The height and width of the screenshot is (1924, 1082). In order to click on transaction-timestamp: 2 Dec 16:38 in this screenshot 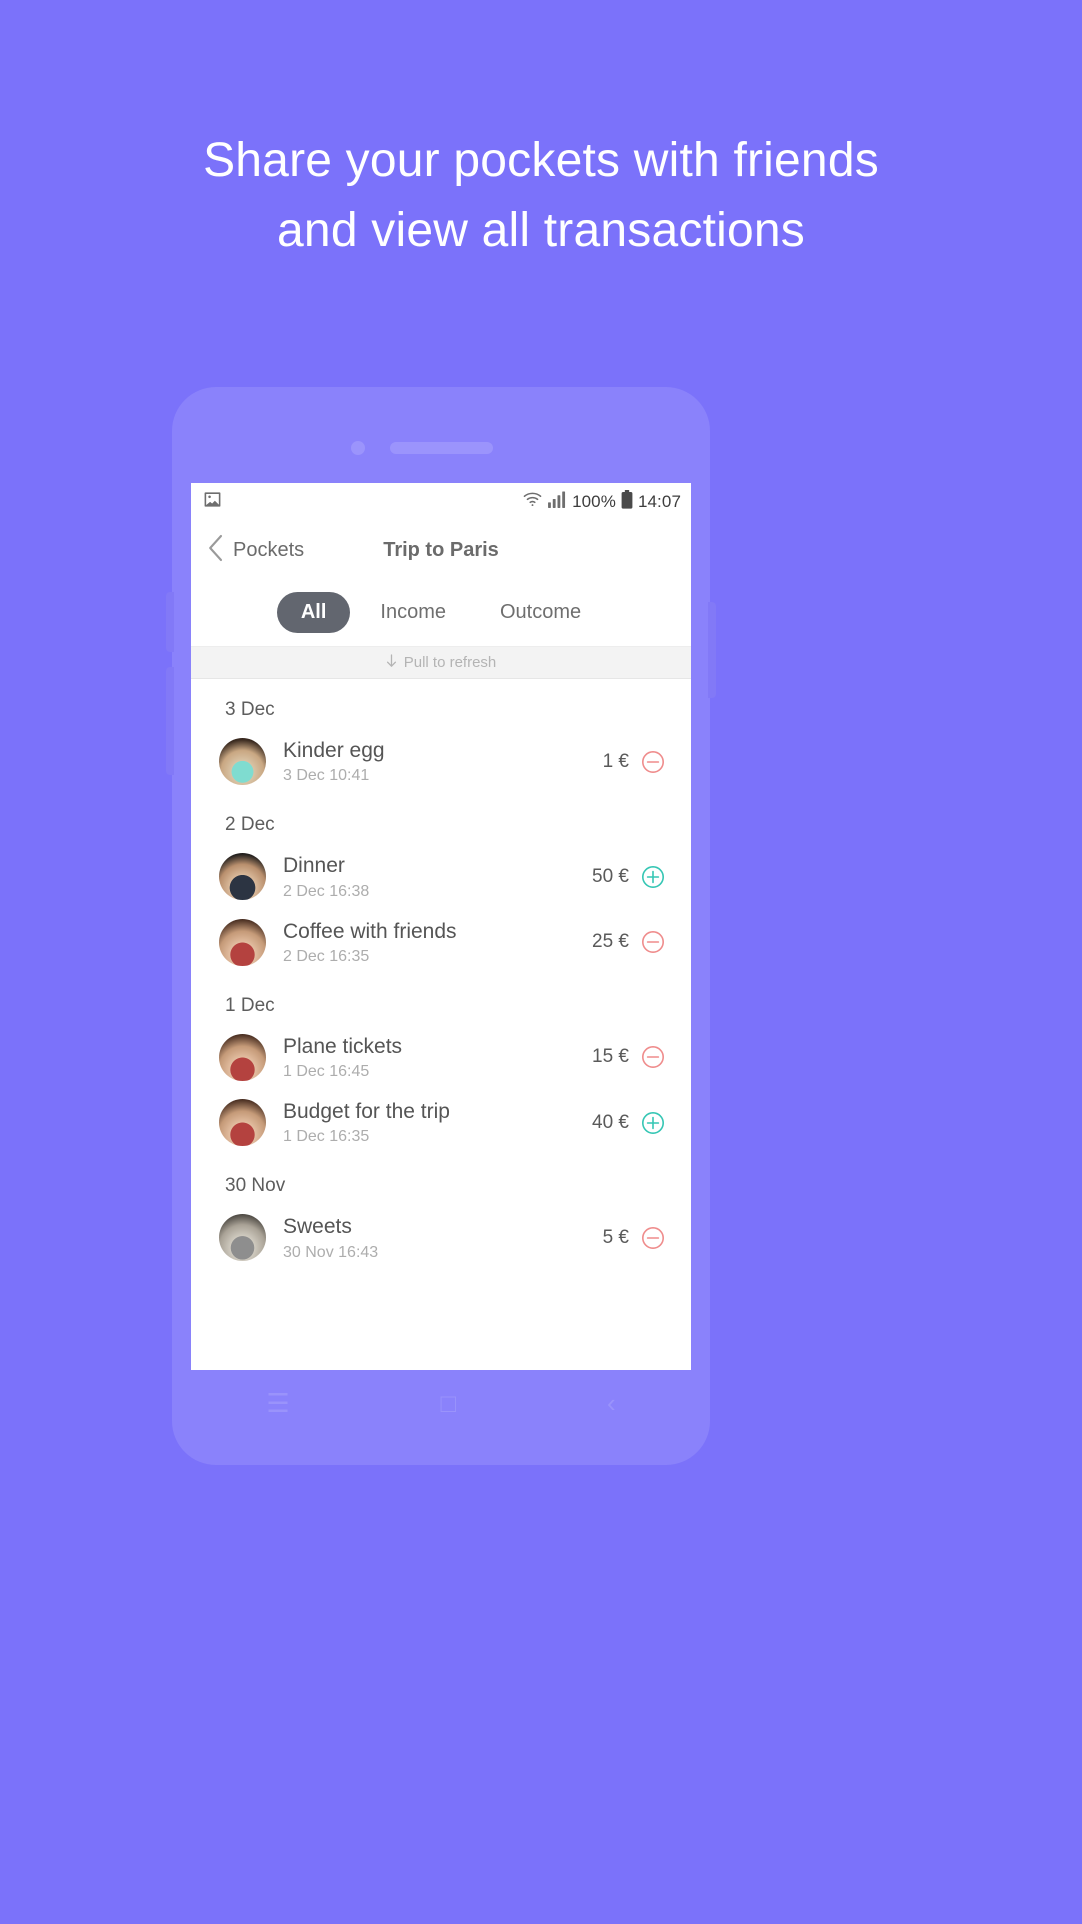, I will do `click(326, 891)`.